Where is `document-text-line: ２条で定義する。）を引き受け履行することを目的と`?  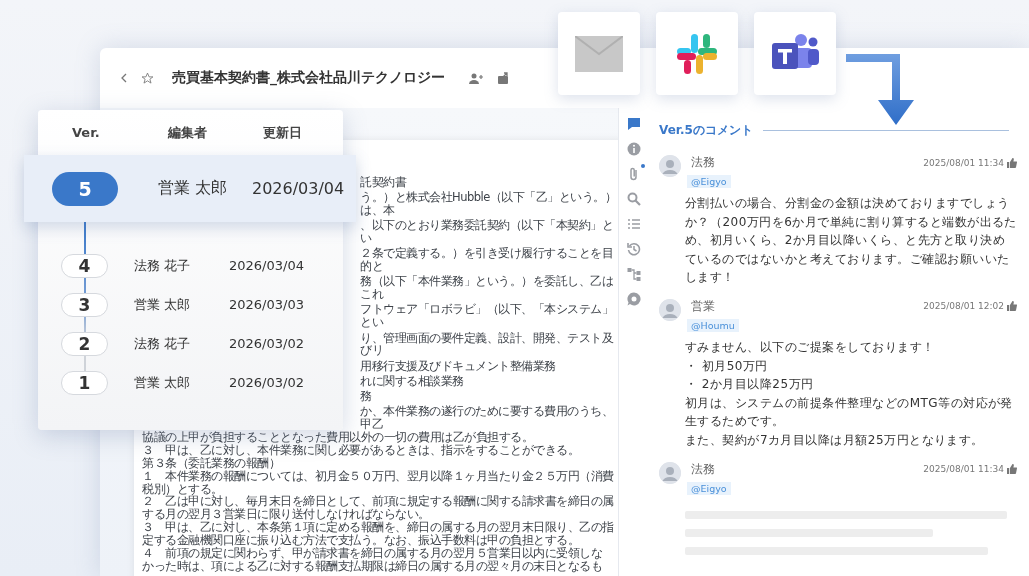 document-text-line: ２条で定義する。）を引き受け履行することを目的と is located at coordinates (487, 260).